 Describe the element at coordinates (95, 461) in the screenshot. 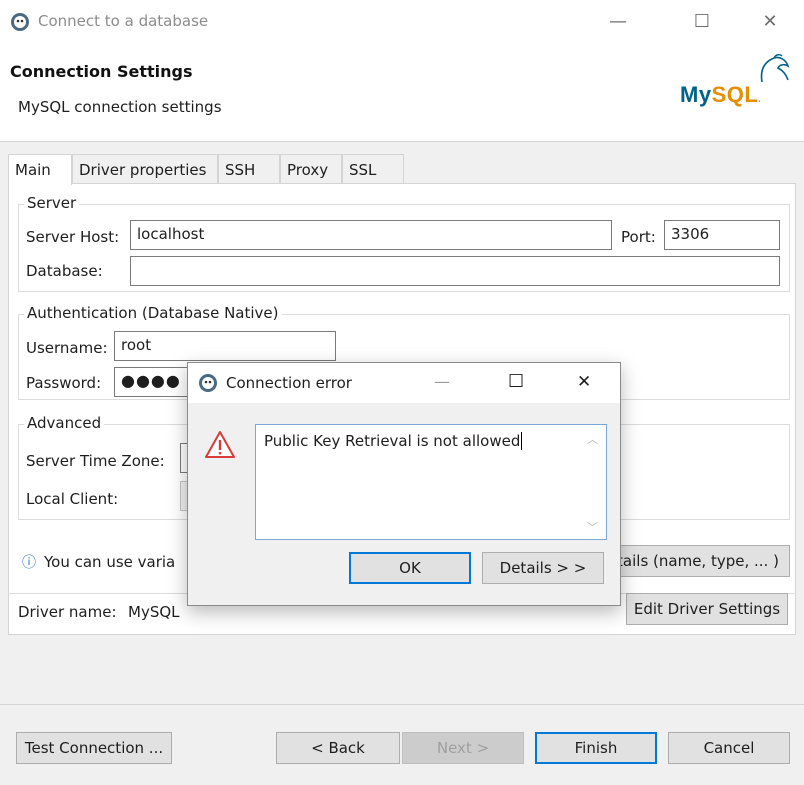

I see `server-timezone-label: Server Time Zone:` at that location.